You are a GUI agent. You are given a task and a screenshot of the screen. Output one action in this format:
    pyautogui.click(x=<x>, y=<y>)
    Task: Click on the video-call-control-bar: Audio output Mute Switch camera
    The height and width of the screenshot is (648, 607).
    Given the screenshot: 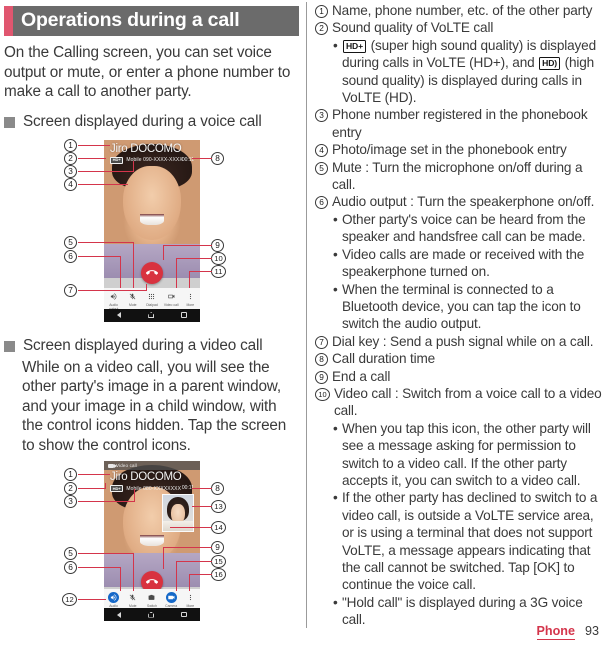 What is the action you would take?
    pyautogui.click(x=152, y=600)
    